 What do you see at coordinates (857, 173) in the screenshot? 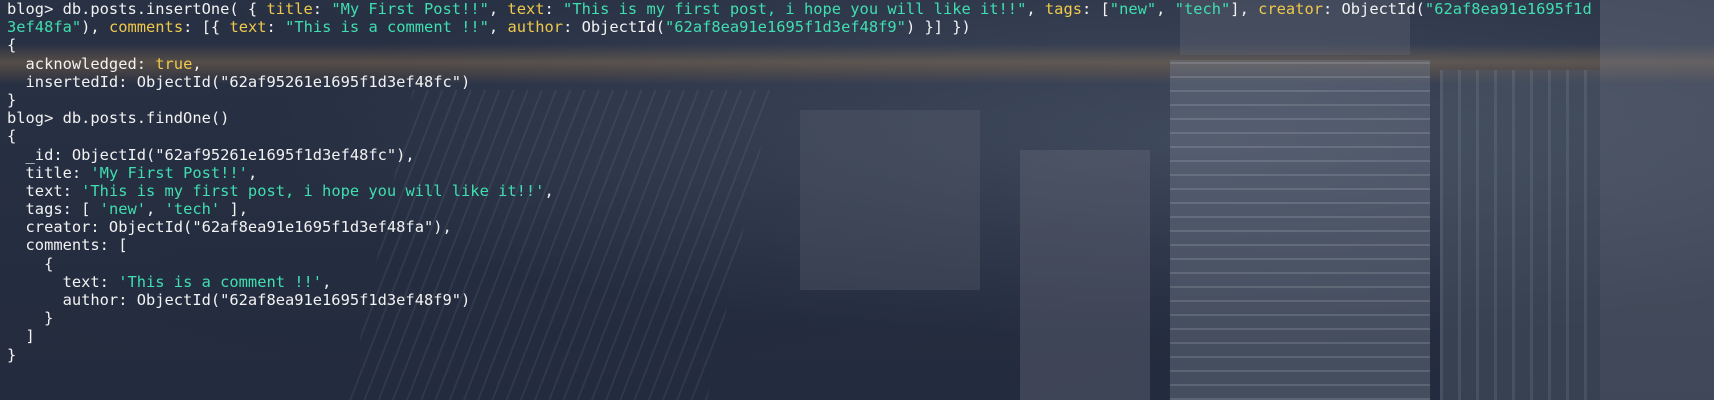
I see `terminal-line: title: 'My First Post!!',` at bounding box center [857, 173].